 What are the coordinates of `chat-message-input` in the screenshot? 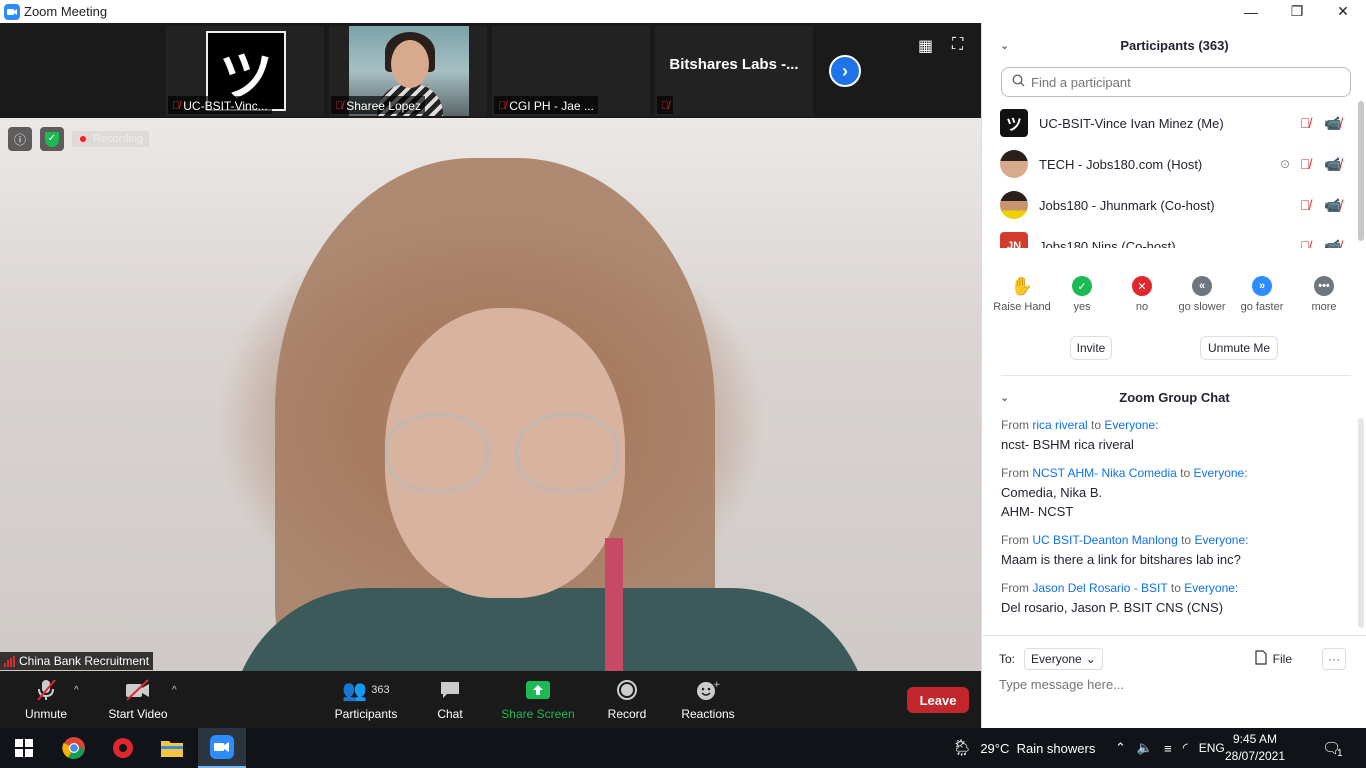 It's located at (1169, 684).